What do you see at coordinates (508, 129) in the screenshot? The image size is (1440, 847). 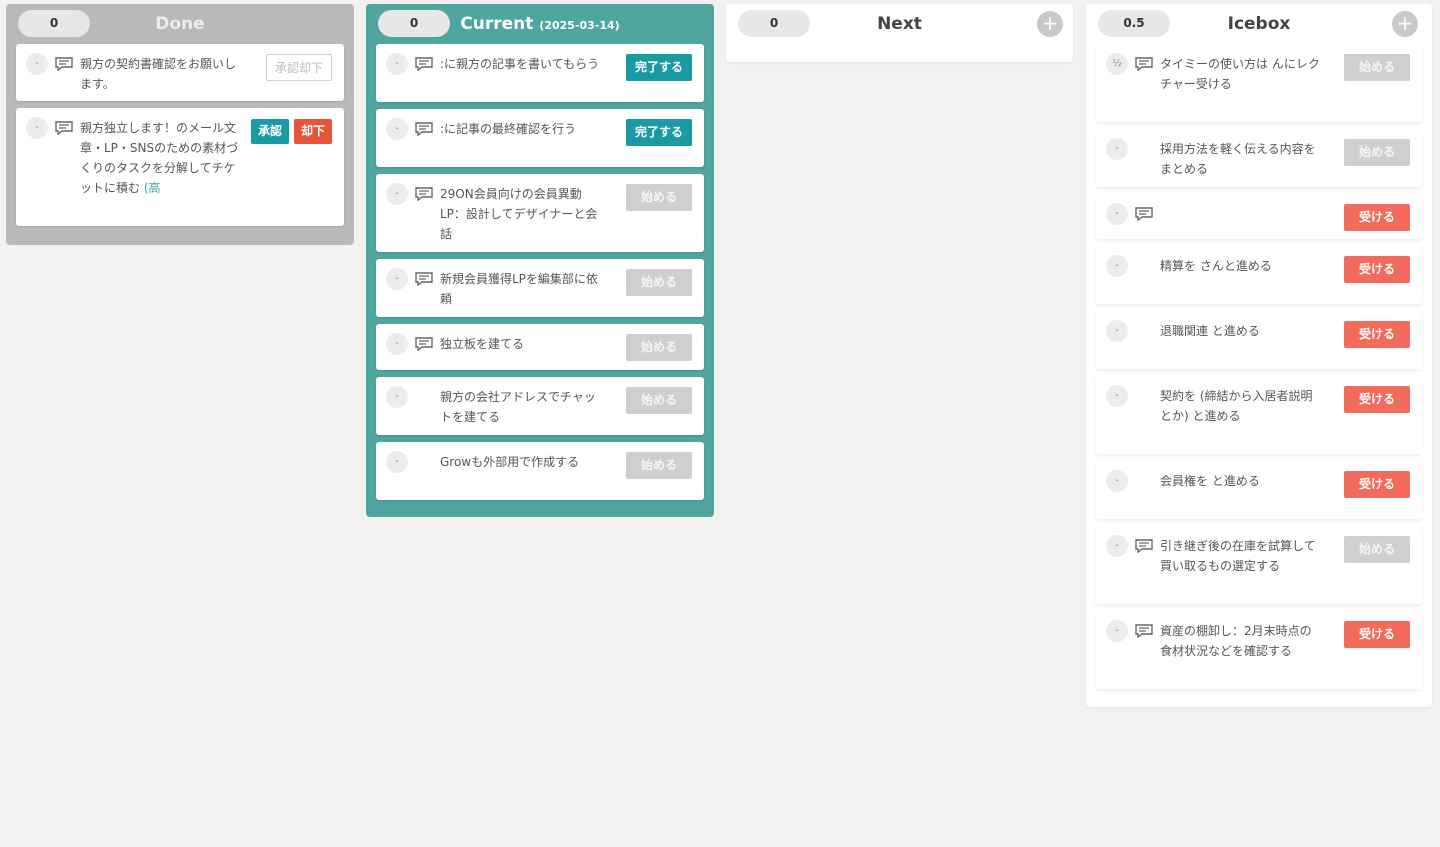 I see `card-text: :に記事の最終確認を行う` at bounding box center [508, 129].